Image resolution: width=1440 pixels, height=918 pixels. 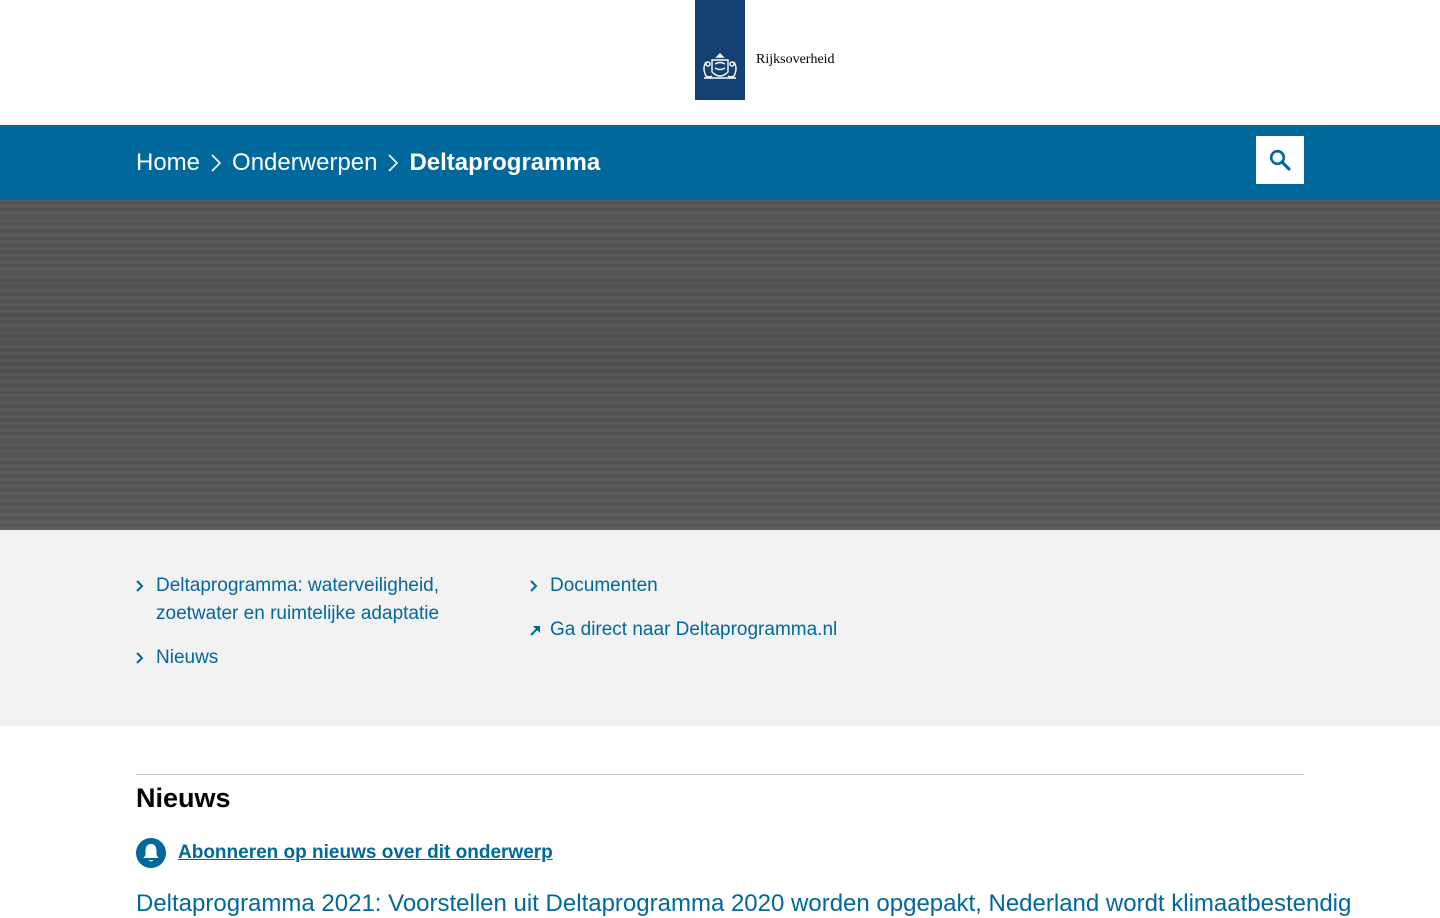 What do you see at coordinates (168, 163) in the screenshot?
I see `breadcrumb-home: Home` at bounding box center [168, 163].